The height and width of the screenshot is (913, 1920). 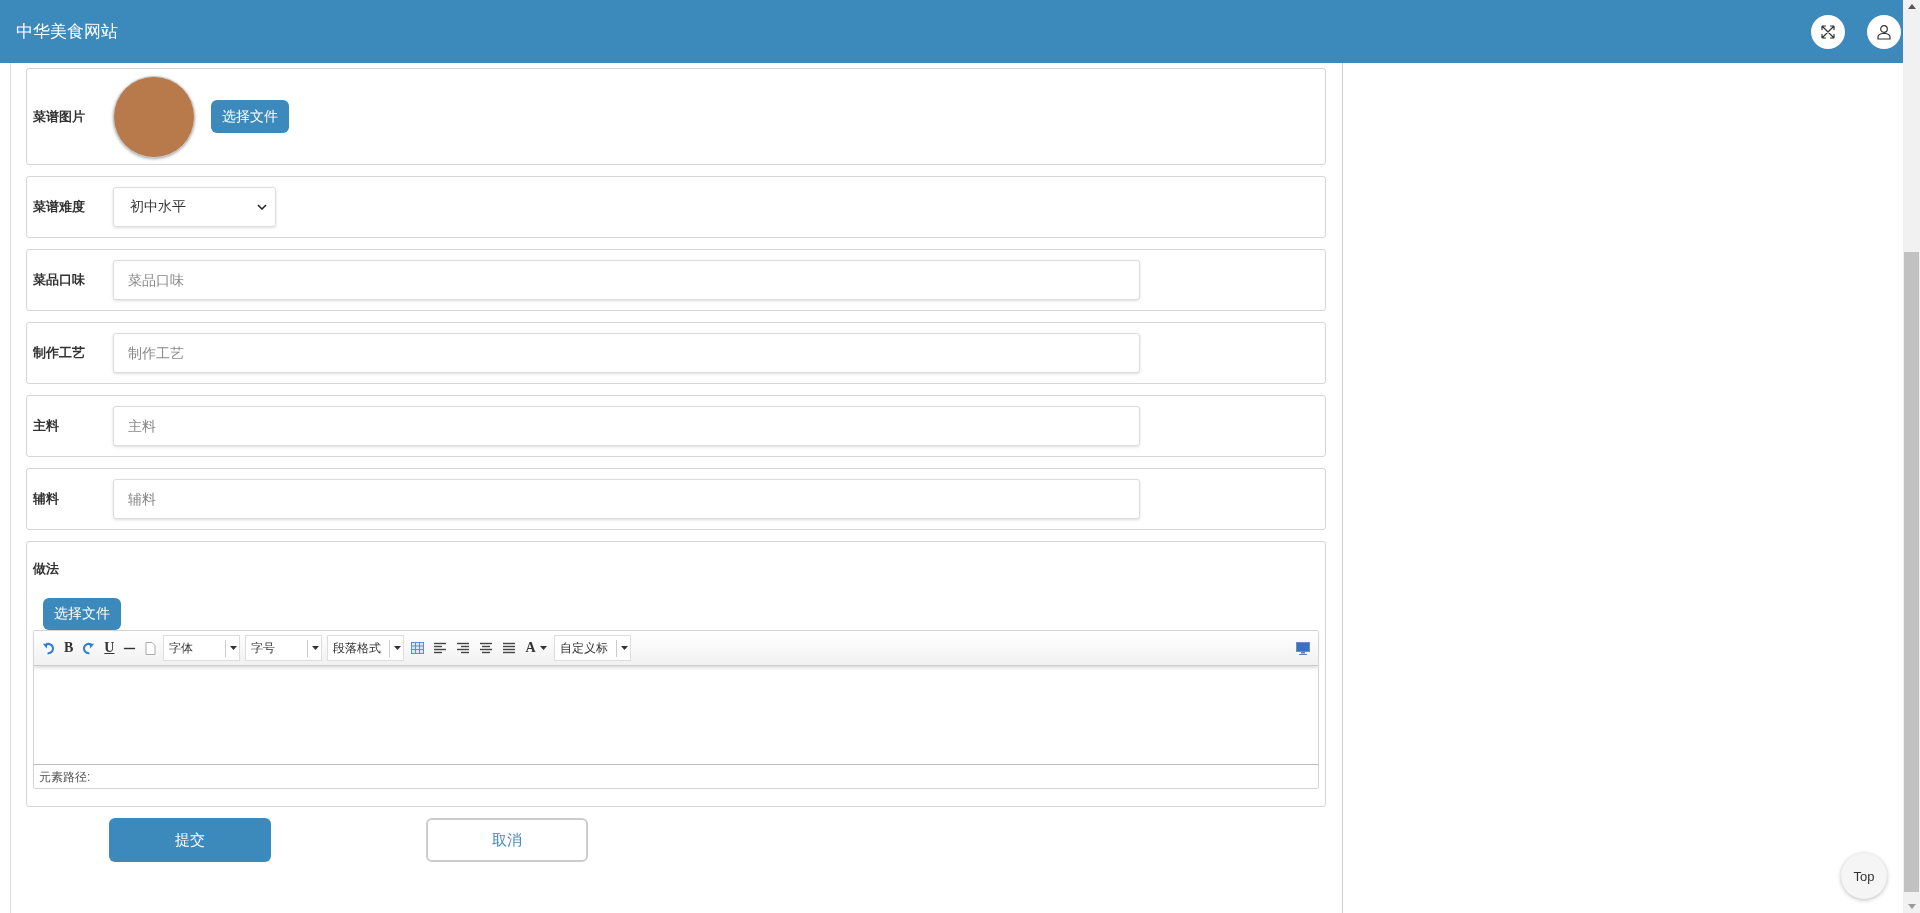 What do you see at coordinates (626, 499) in the screenshot?
I see `text-input-field: 辅料` at bounding box center [626, 499].